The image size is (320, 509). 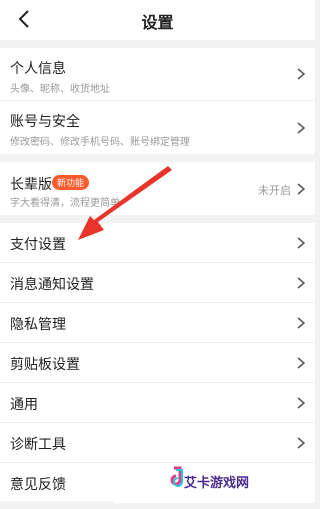 What do you see at coordinates (24, 404) in the screenshot?
I see `row-title: 通用` at bounding box center [24, 404].